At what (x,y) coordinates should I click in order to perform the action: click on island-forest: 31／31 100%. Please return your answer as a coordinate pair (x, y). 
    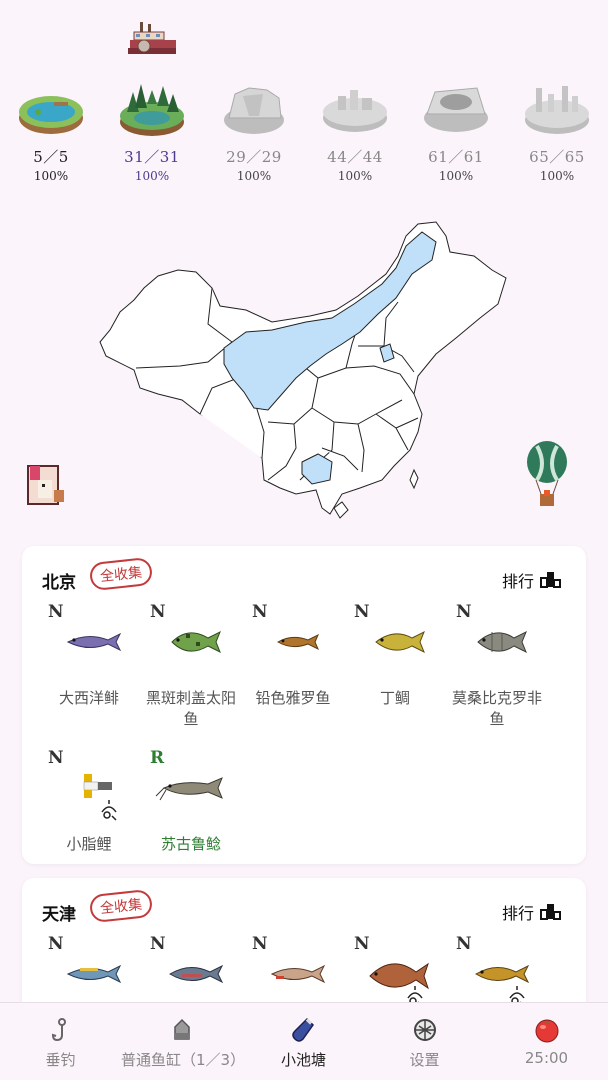
    Looking at the image, I should click on (152, 130).